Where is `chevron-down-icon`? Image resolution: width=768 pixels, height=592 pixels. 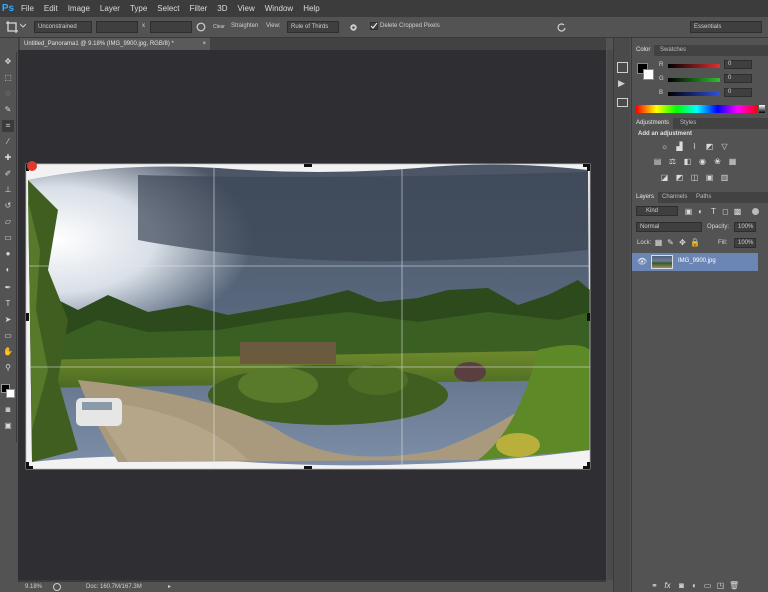 chevron-down-icon is located at coordinates (23, 26).